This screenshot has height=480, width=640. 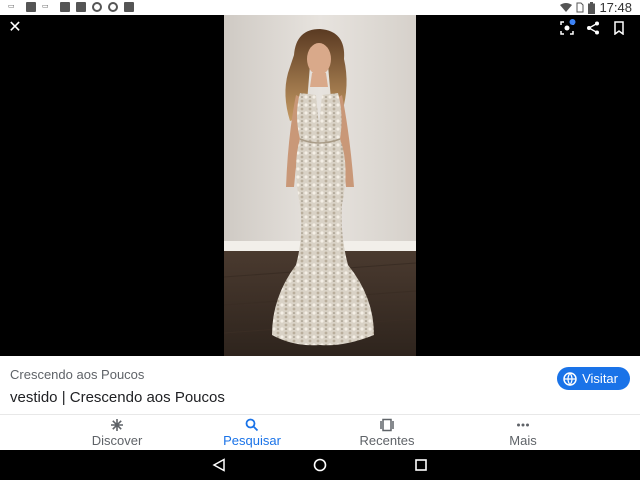 I want to click on status-bar: ▭ ▭ 17:48, so click(x=320, y=7).